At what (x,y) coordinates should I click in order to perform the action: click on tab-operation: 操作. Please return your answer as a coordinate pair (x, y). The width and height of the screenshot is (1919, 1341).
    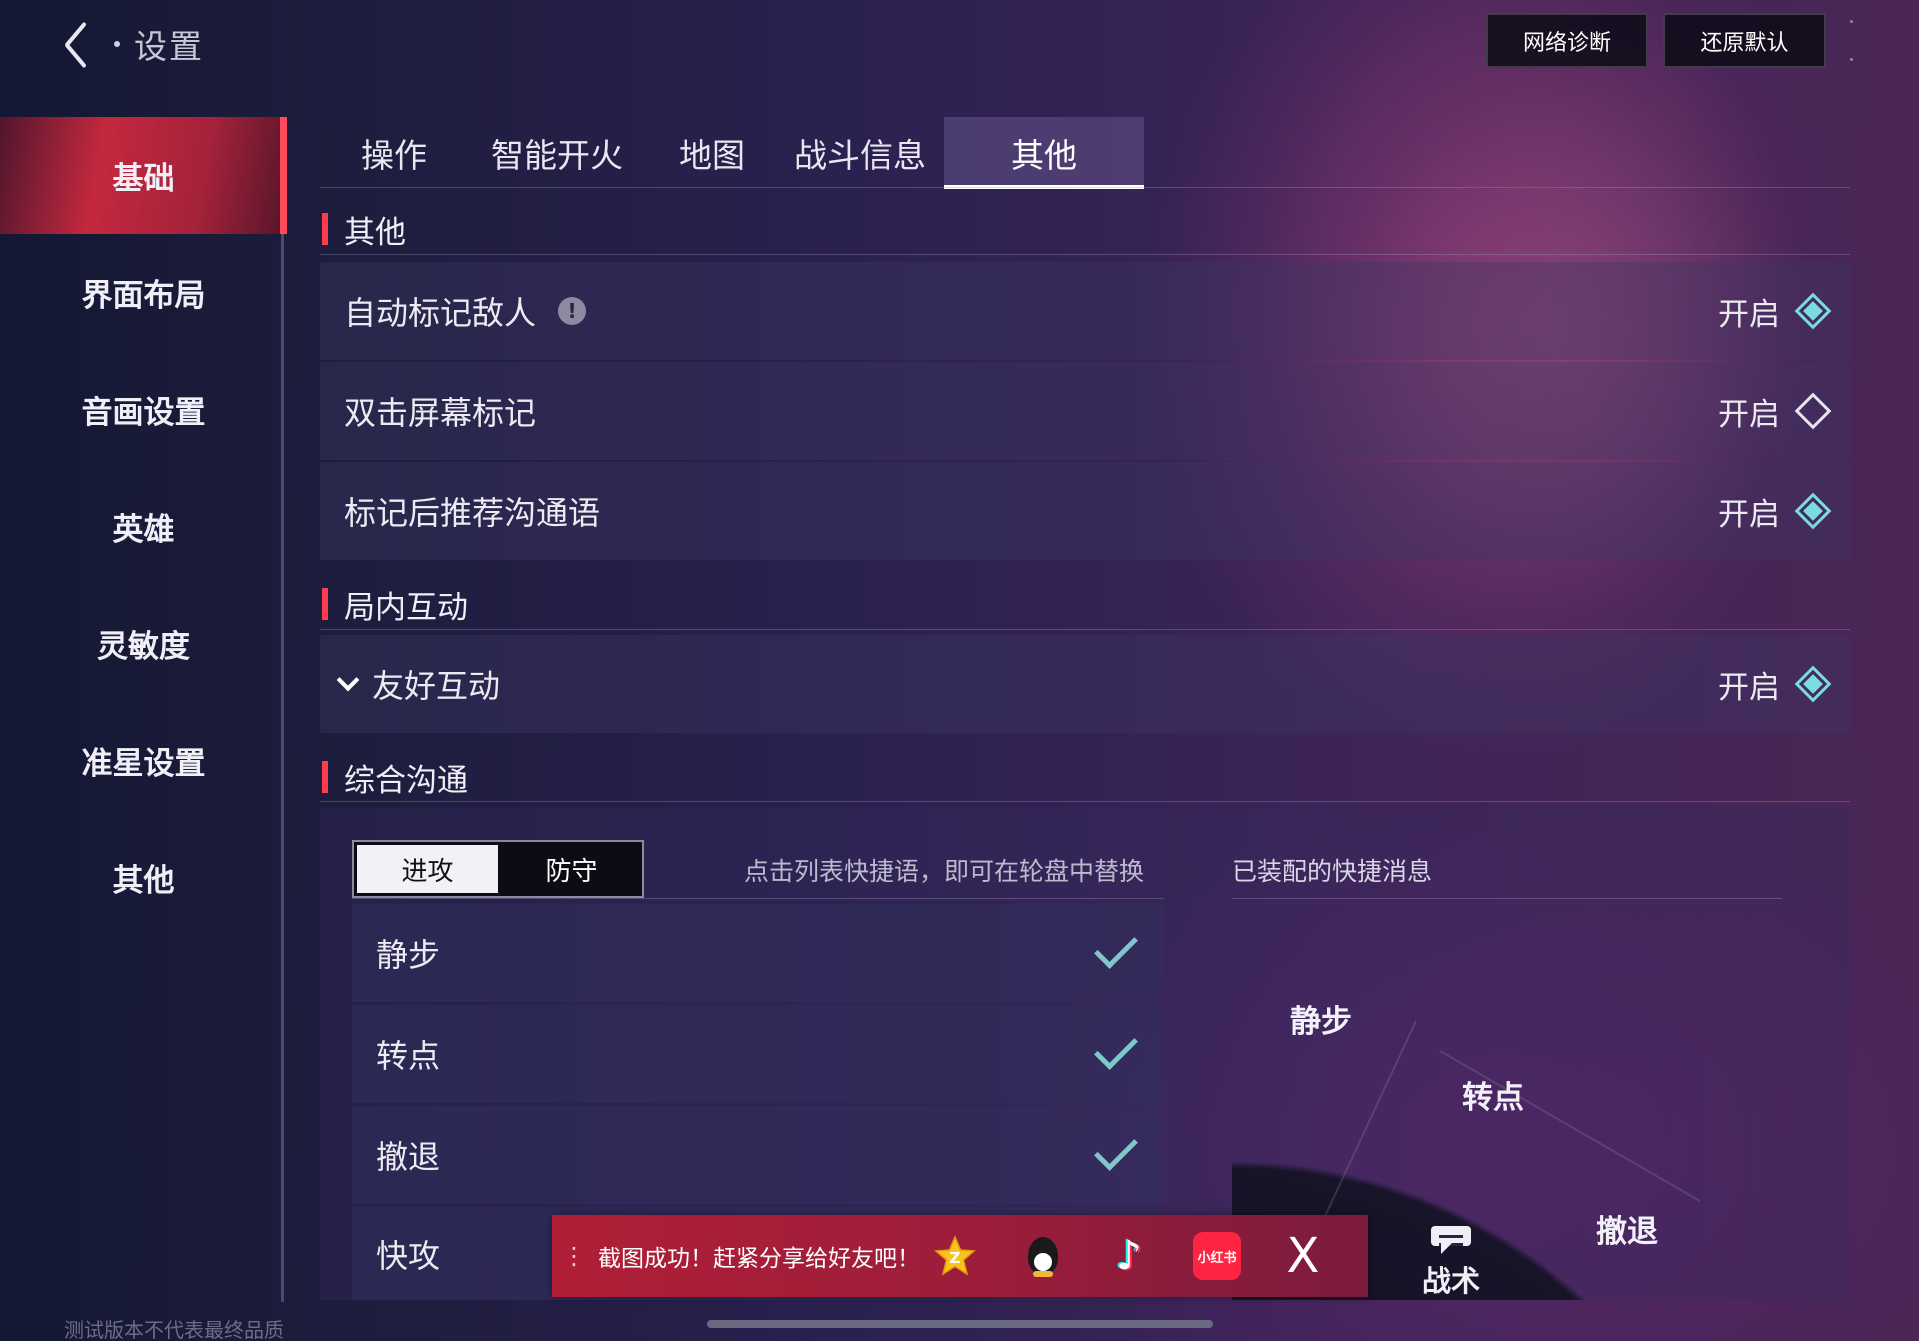
    Looking at the image, I should click on (394, 153).